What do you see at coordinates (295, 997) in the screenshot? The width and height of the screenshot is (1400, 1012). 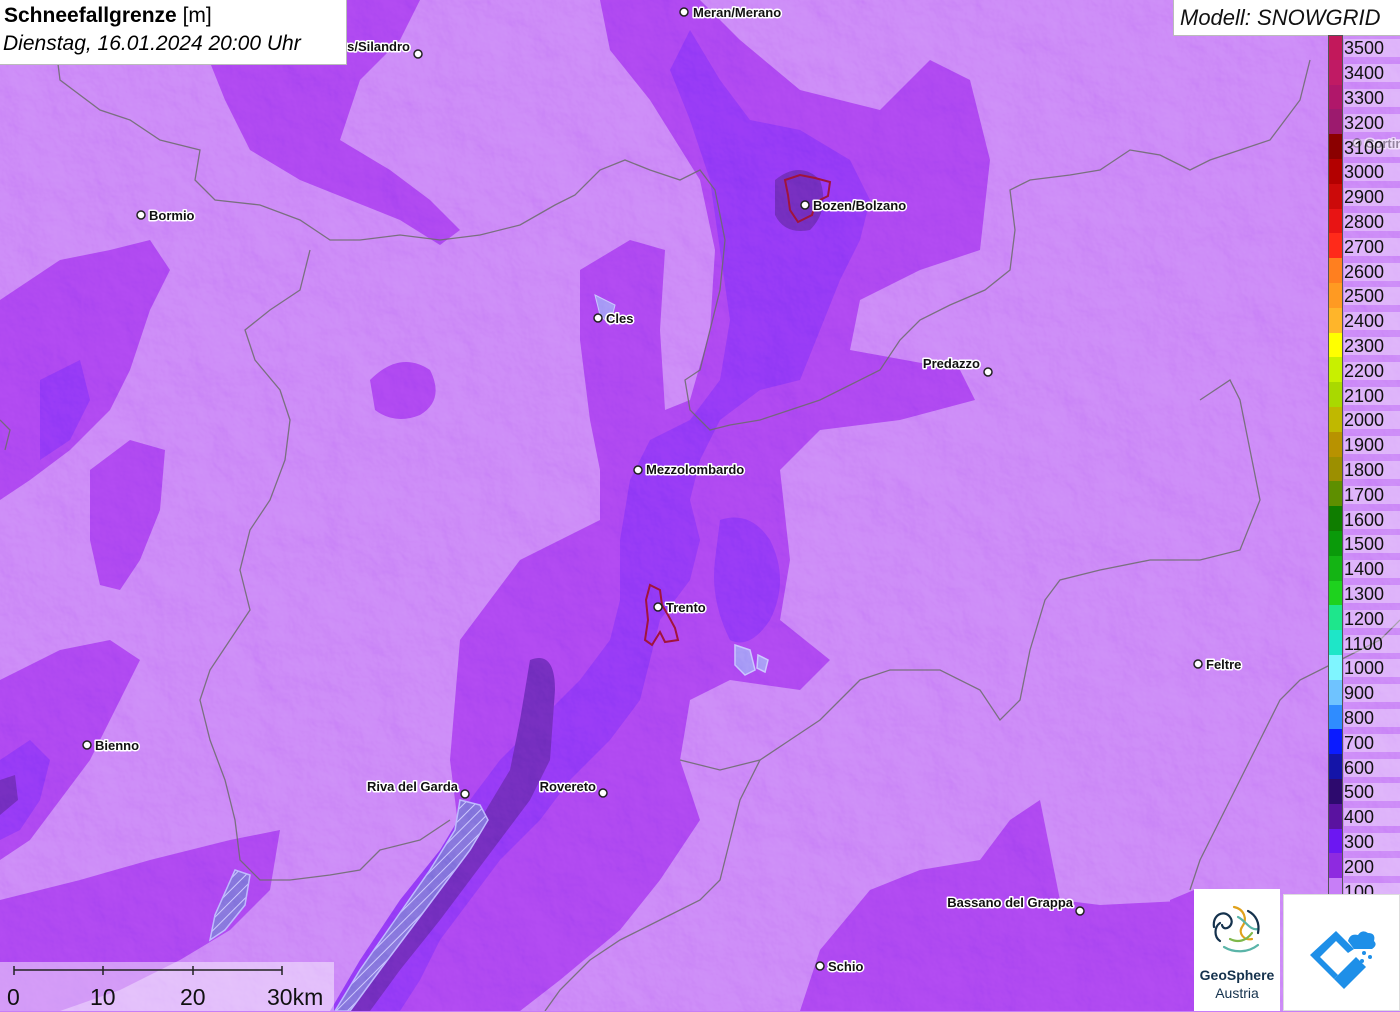 I see `scale-label-30km: 30km` at bounding box center [295, 997].